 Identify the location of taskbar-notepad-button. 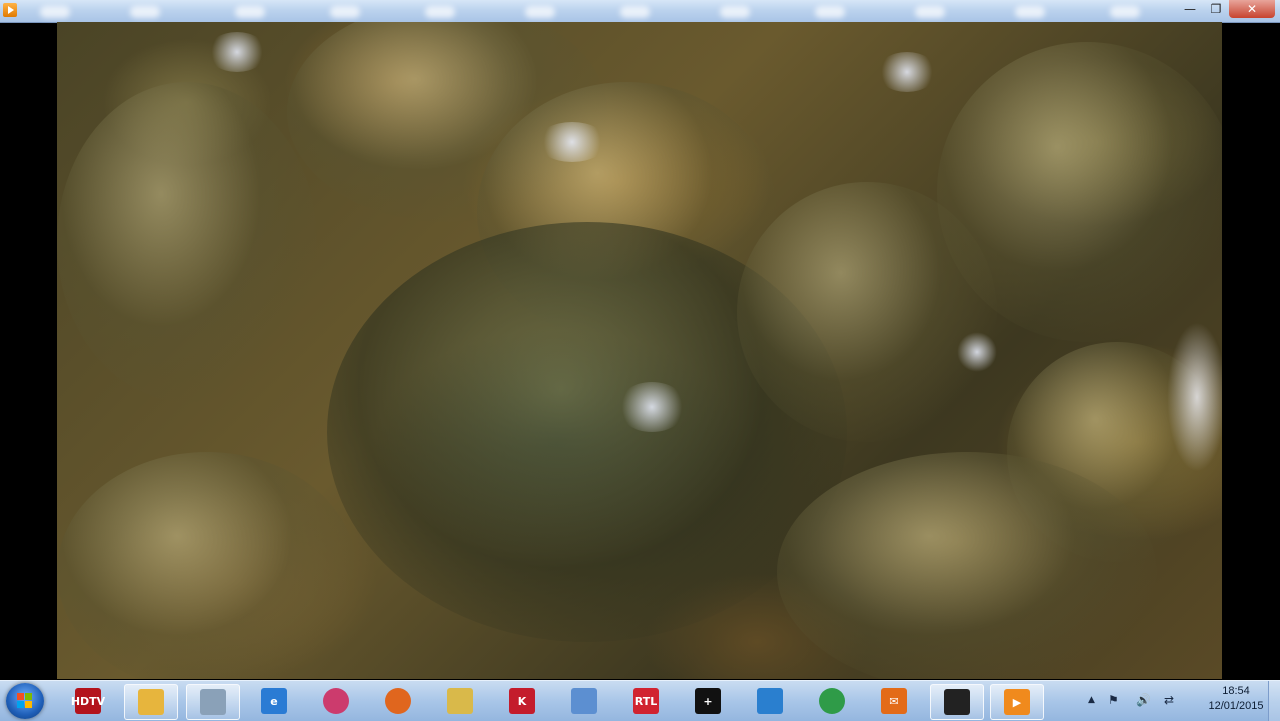
(460, 701).